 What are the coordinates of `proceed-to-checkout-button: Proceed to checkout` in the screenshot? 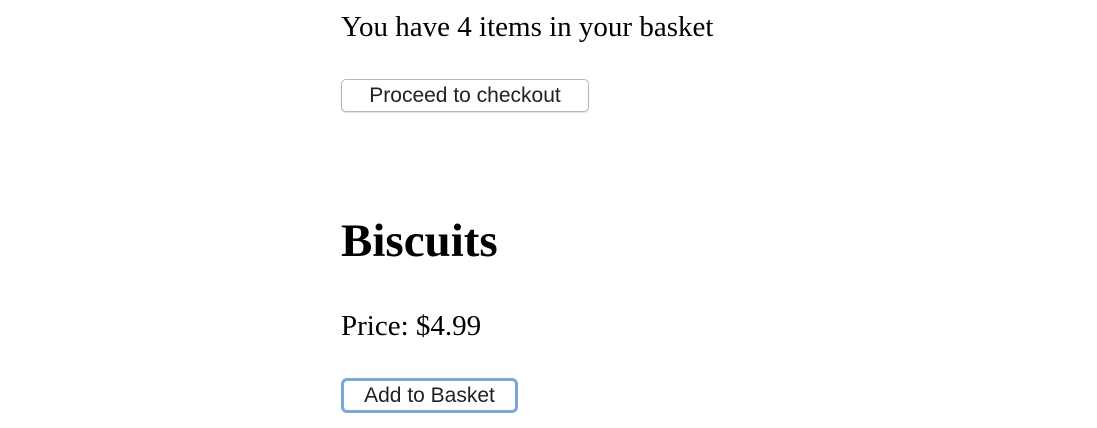 It's located at (465, 95).